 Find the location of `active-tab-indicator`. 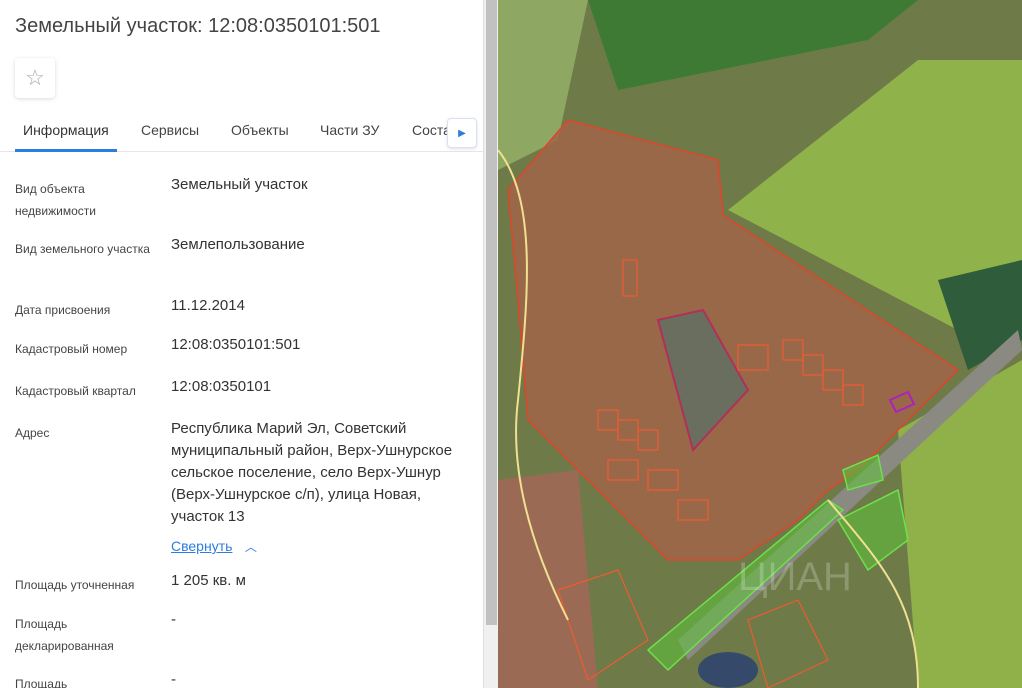

active-tab-indicator is located at coordinates (66, 150).